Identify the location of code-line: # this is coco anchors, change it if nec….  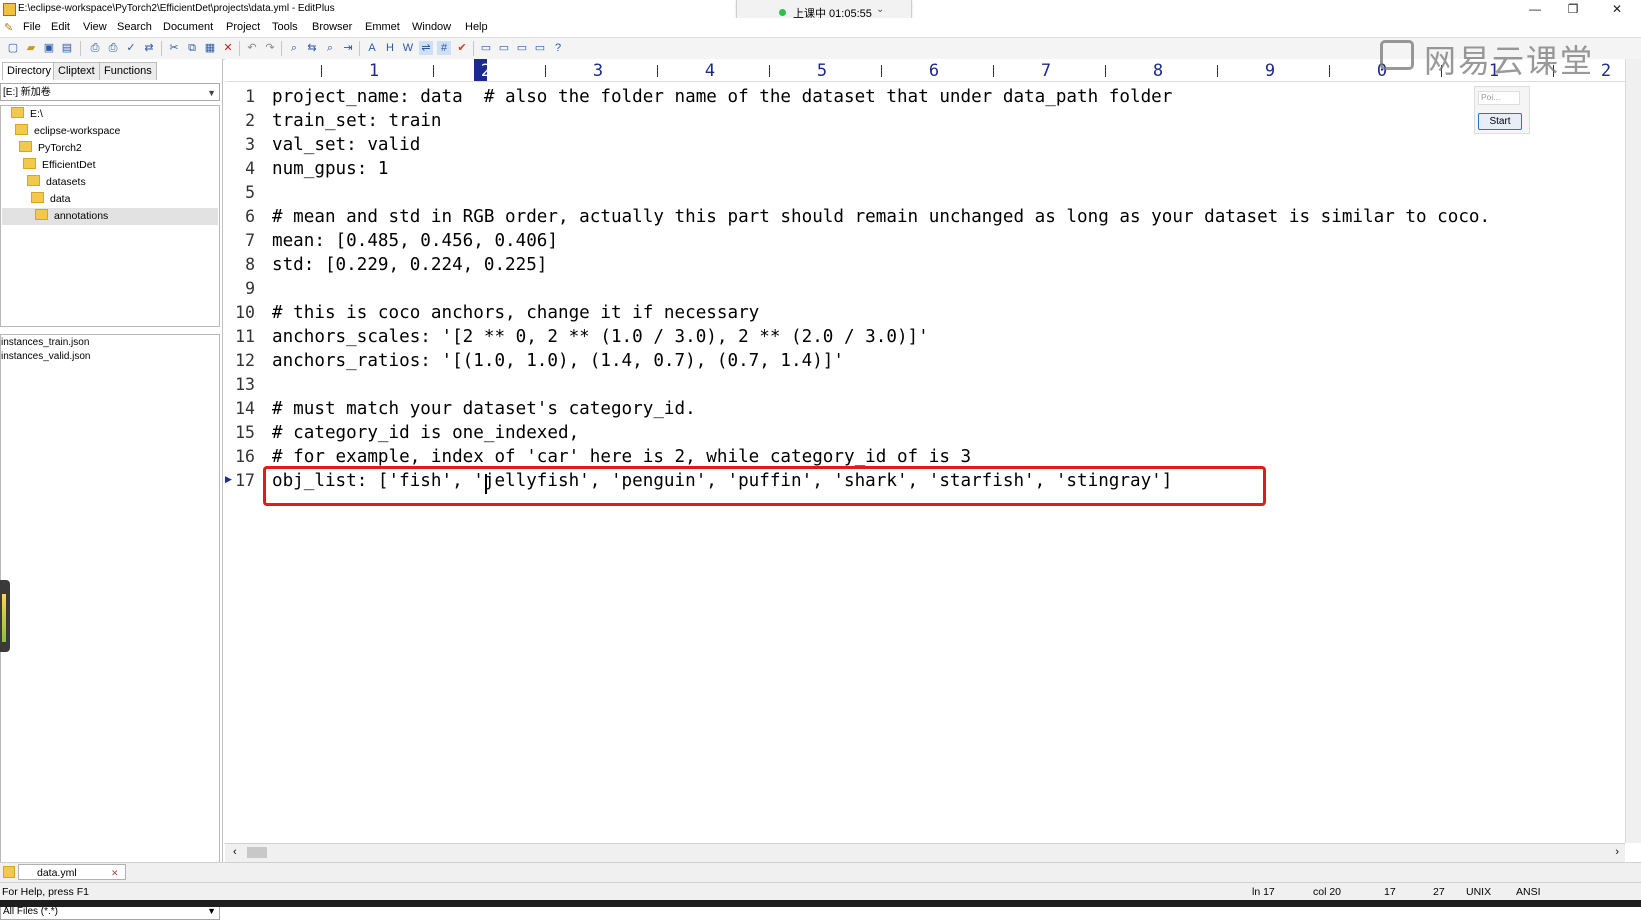
(515, 313).